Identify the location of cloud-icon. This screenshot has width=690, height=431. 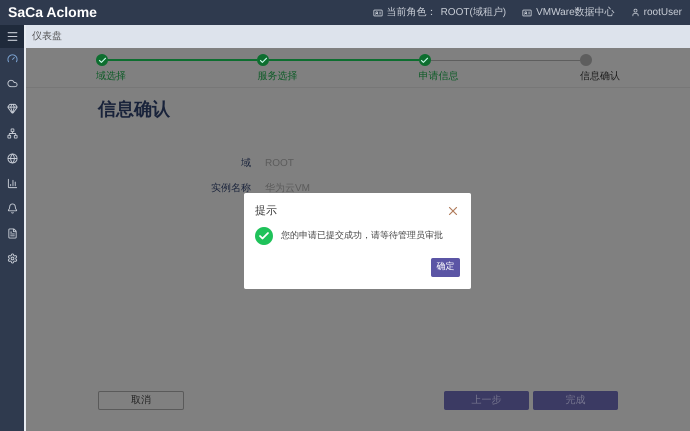
(12, 83).